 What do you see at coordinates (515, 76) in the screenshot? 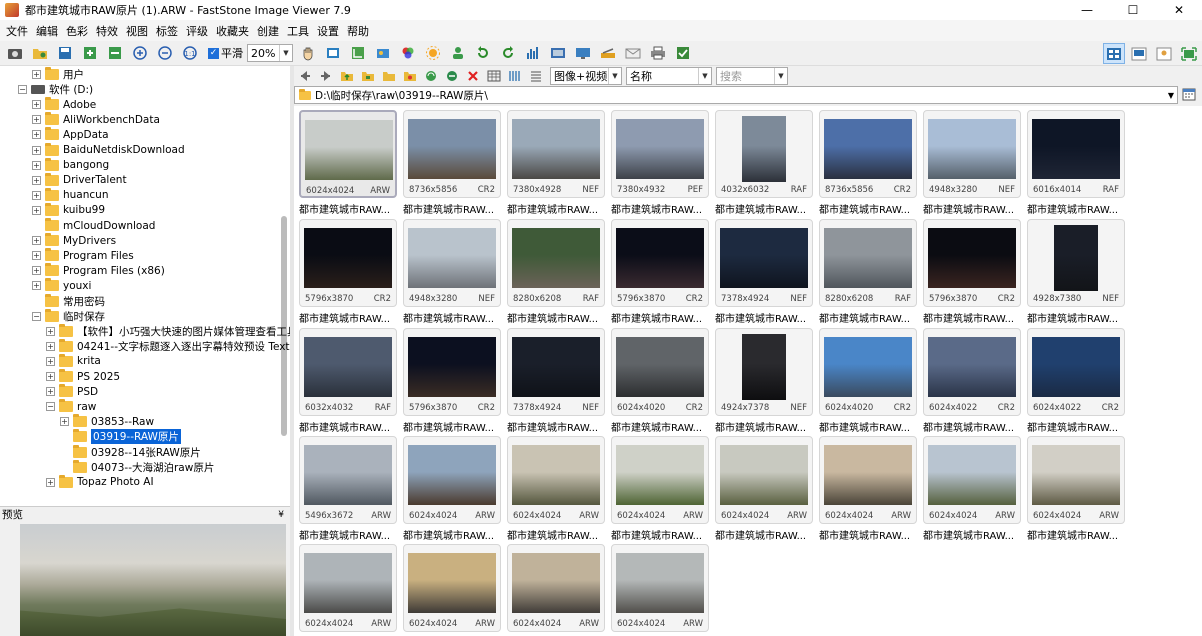
I see `grid-view-icon` at bounding box center [515, 76].